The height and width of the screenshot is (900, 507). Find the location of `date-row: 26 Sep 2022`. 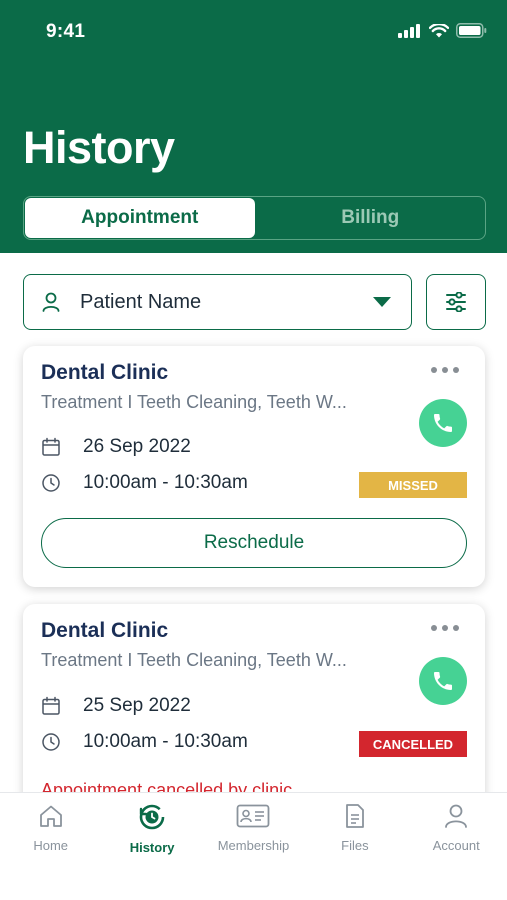

date-row: 26 Sep 2022 is located at coordinates (116, 447).